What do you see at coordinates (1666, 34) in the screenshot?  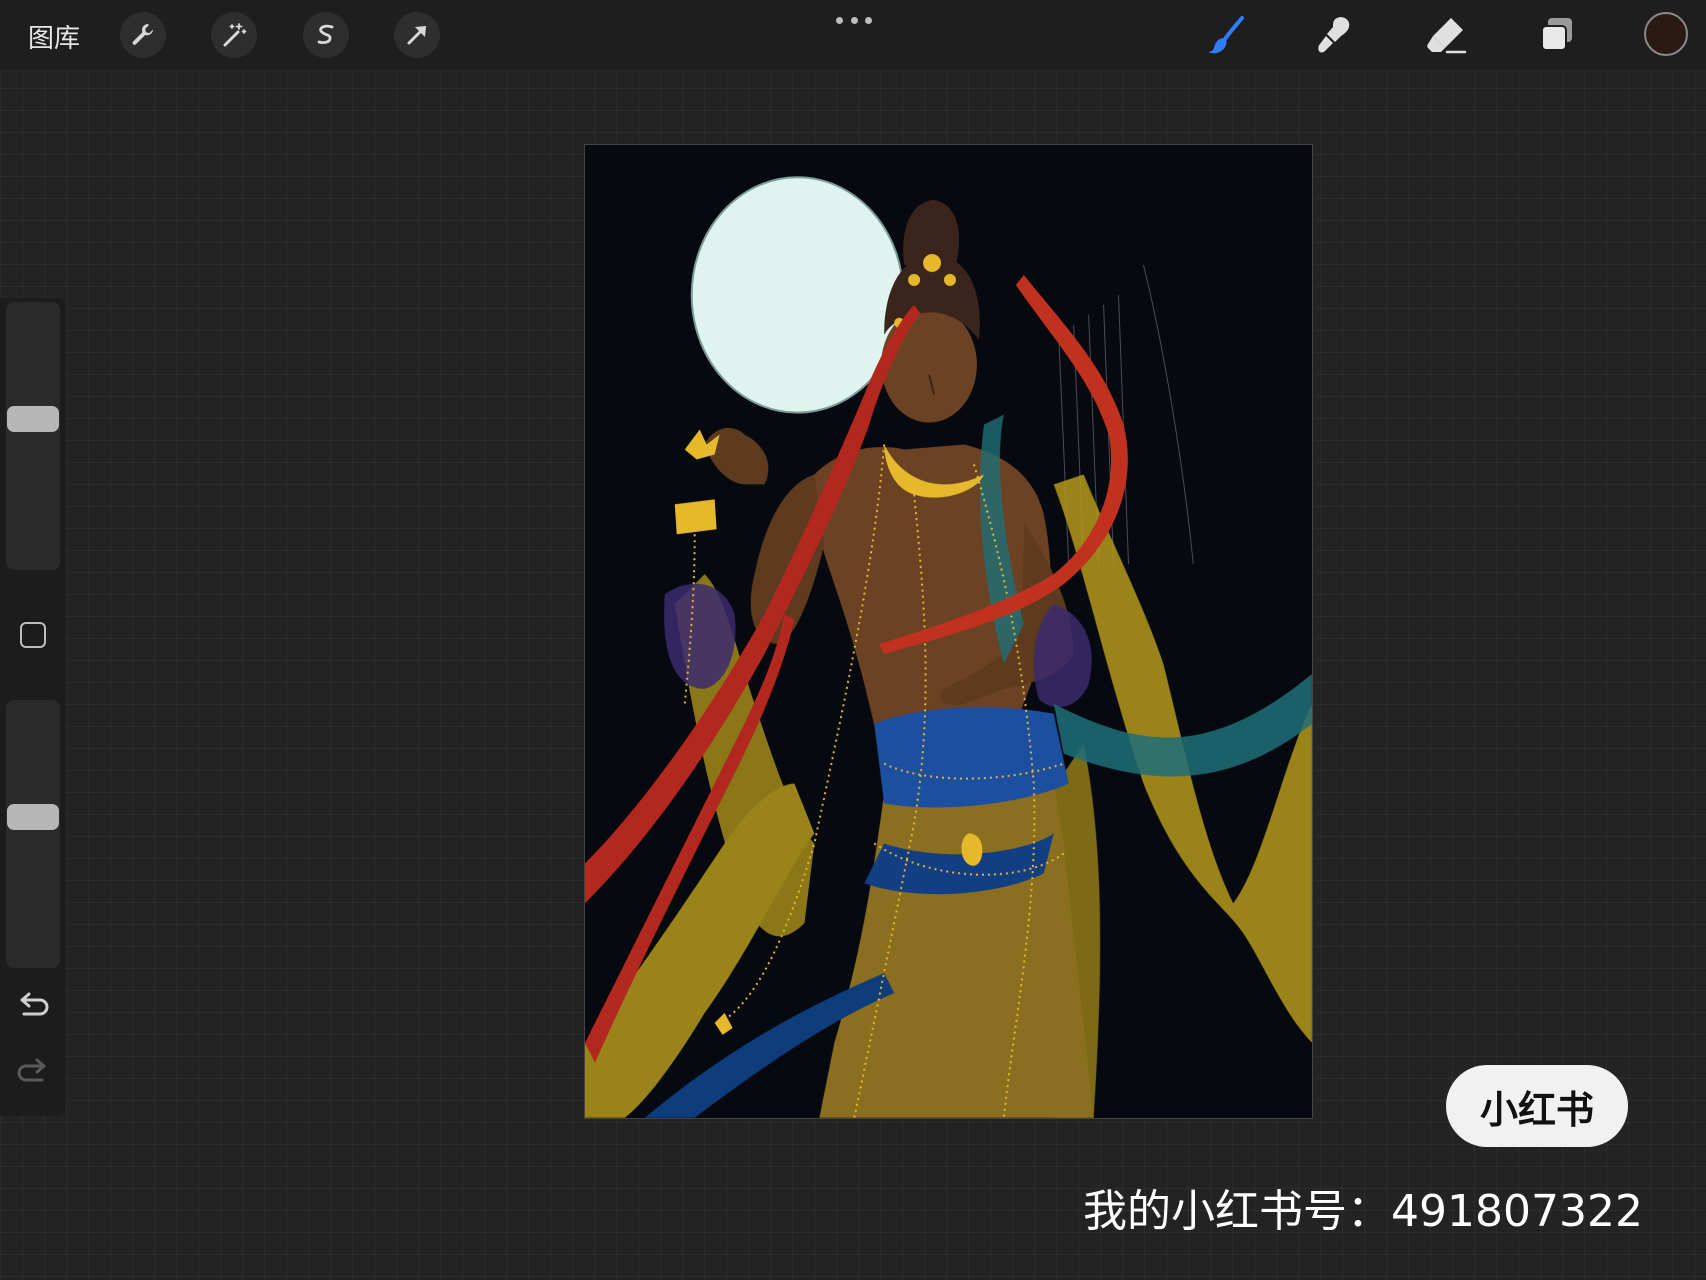 I see `color-picker-button` at bounding box center [1666, 34].